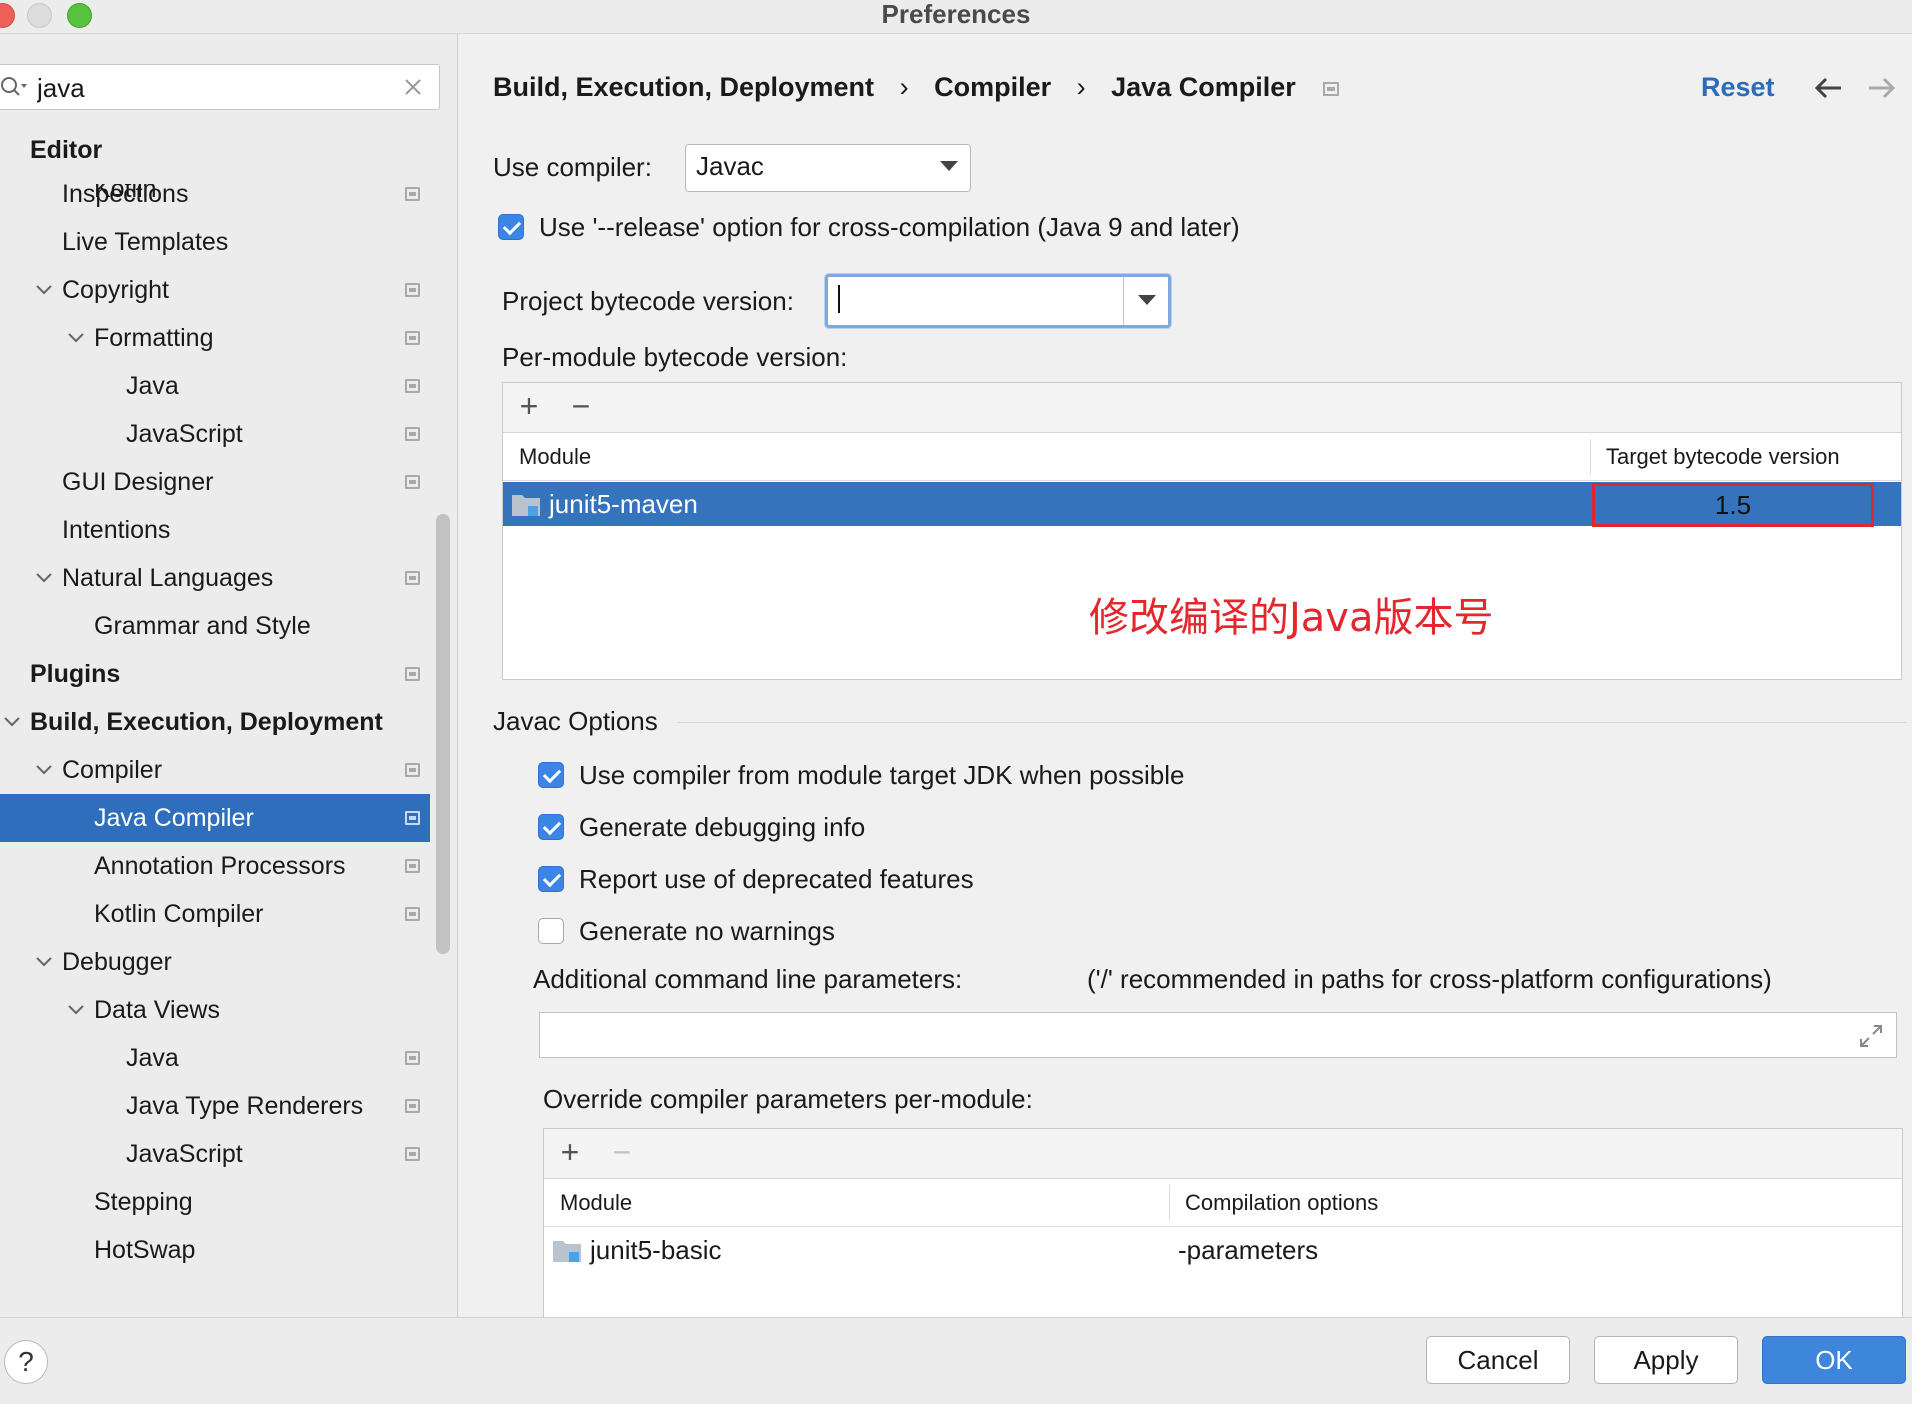  I want to click on sidebar-item-natural-languages: Natural Languages, so click(215, 578).